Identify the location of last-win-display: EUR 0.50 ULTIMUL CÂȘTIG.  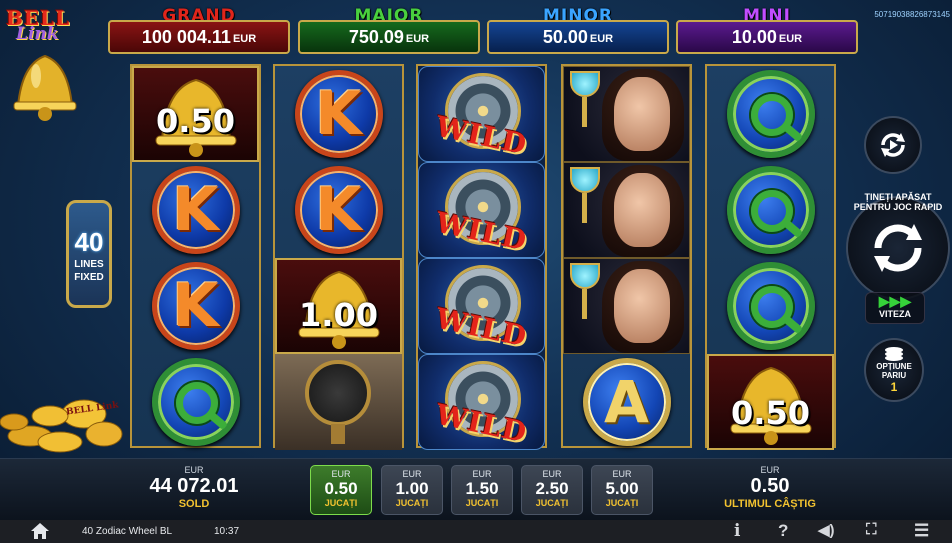
(770, 487).